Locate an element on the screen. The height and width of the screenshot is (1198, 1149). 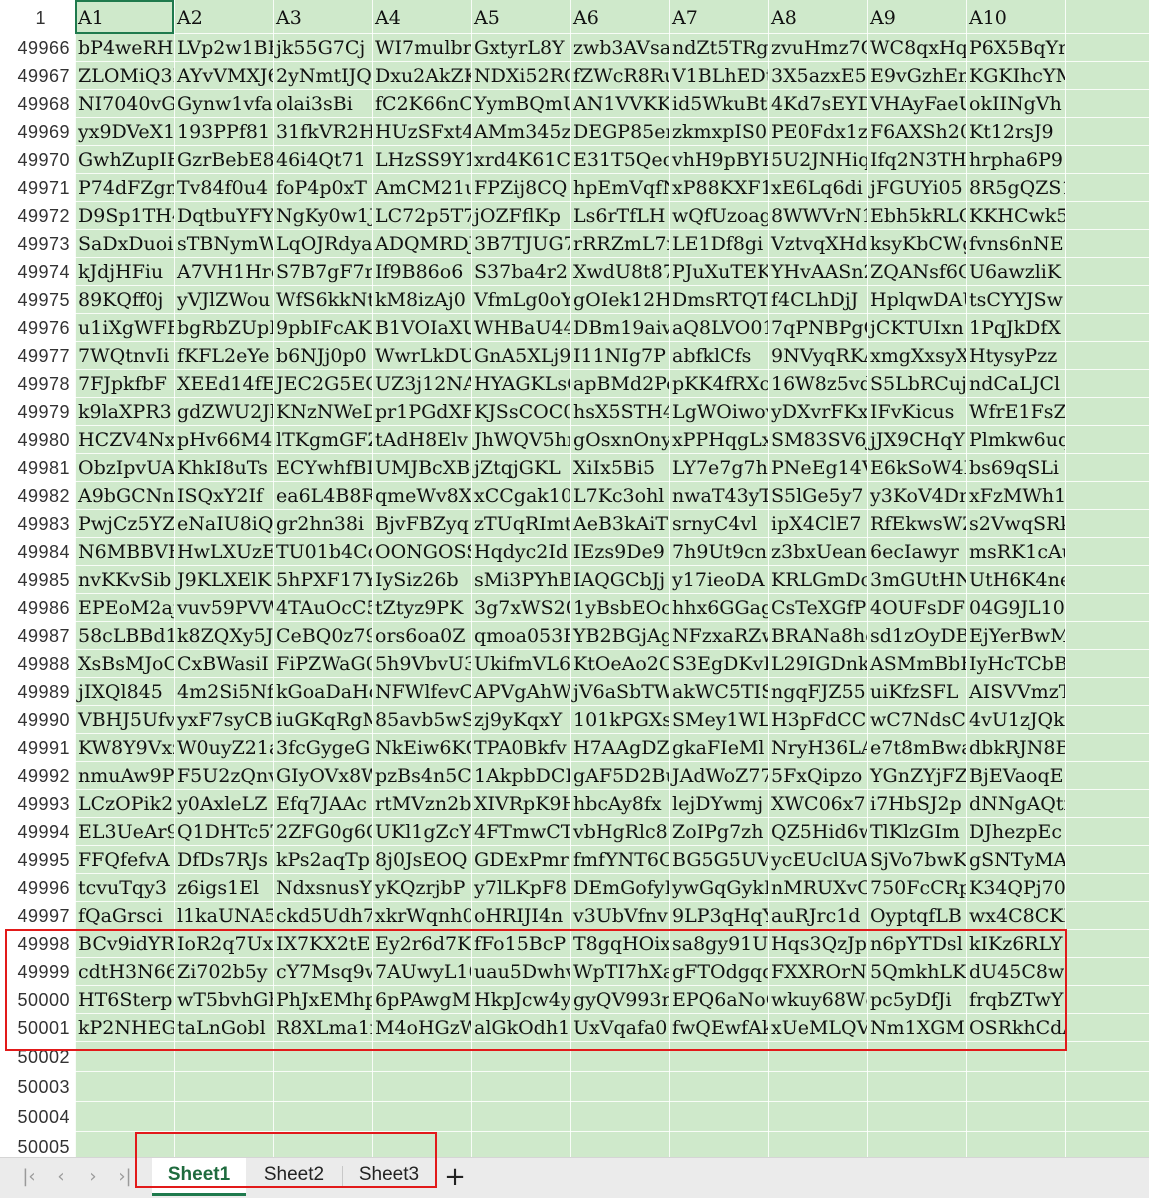
data-cell: PJuXuTEK is located at coordinates (718, 272).